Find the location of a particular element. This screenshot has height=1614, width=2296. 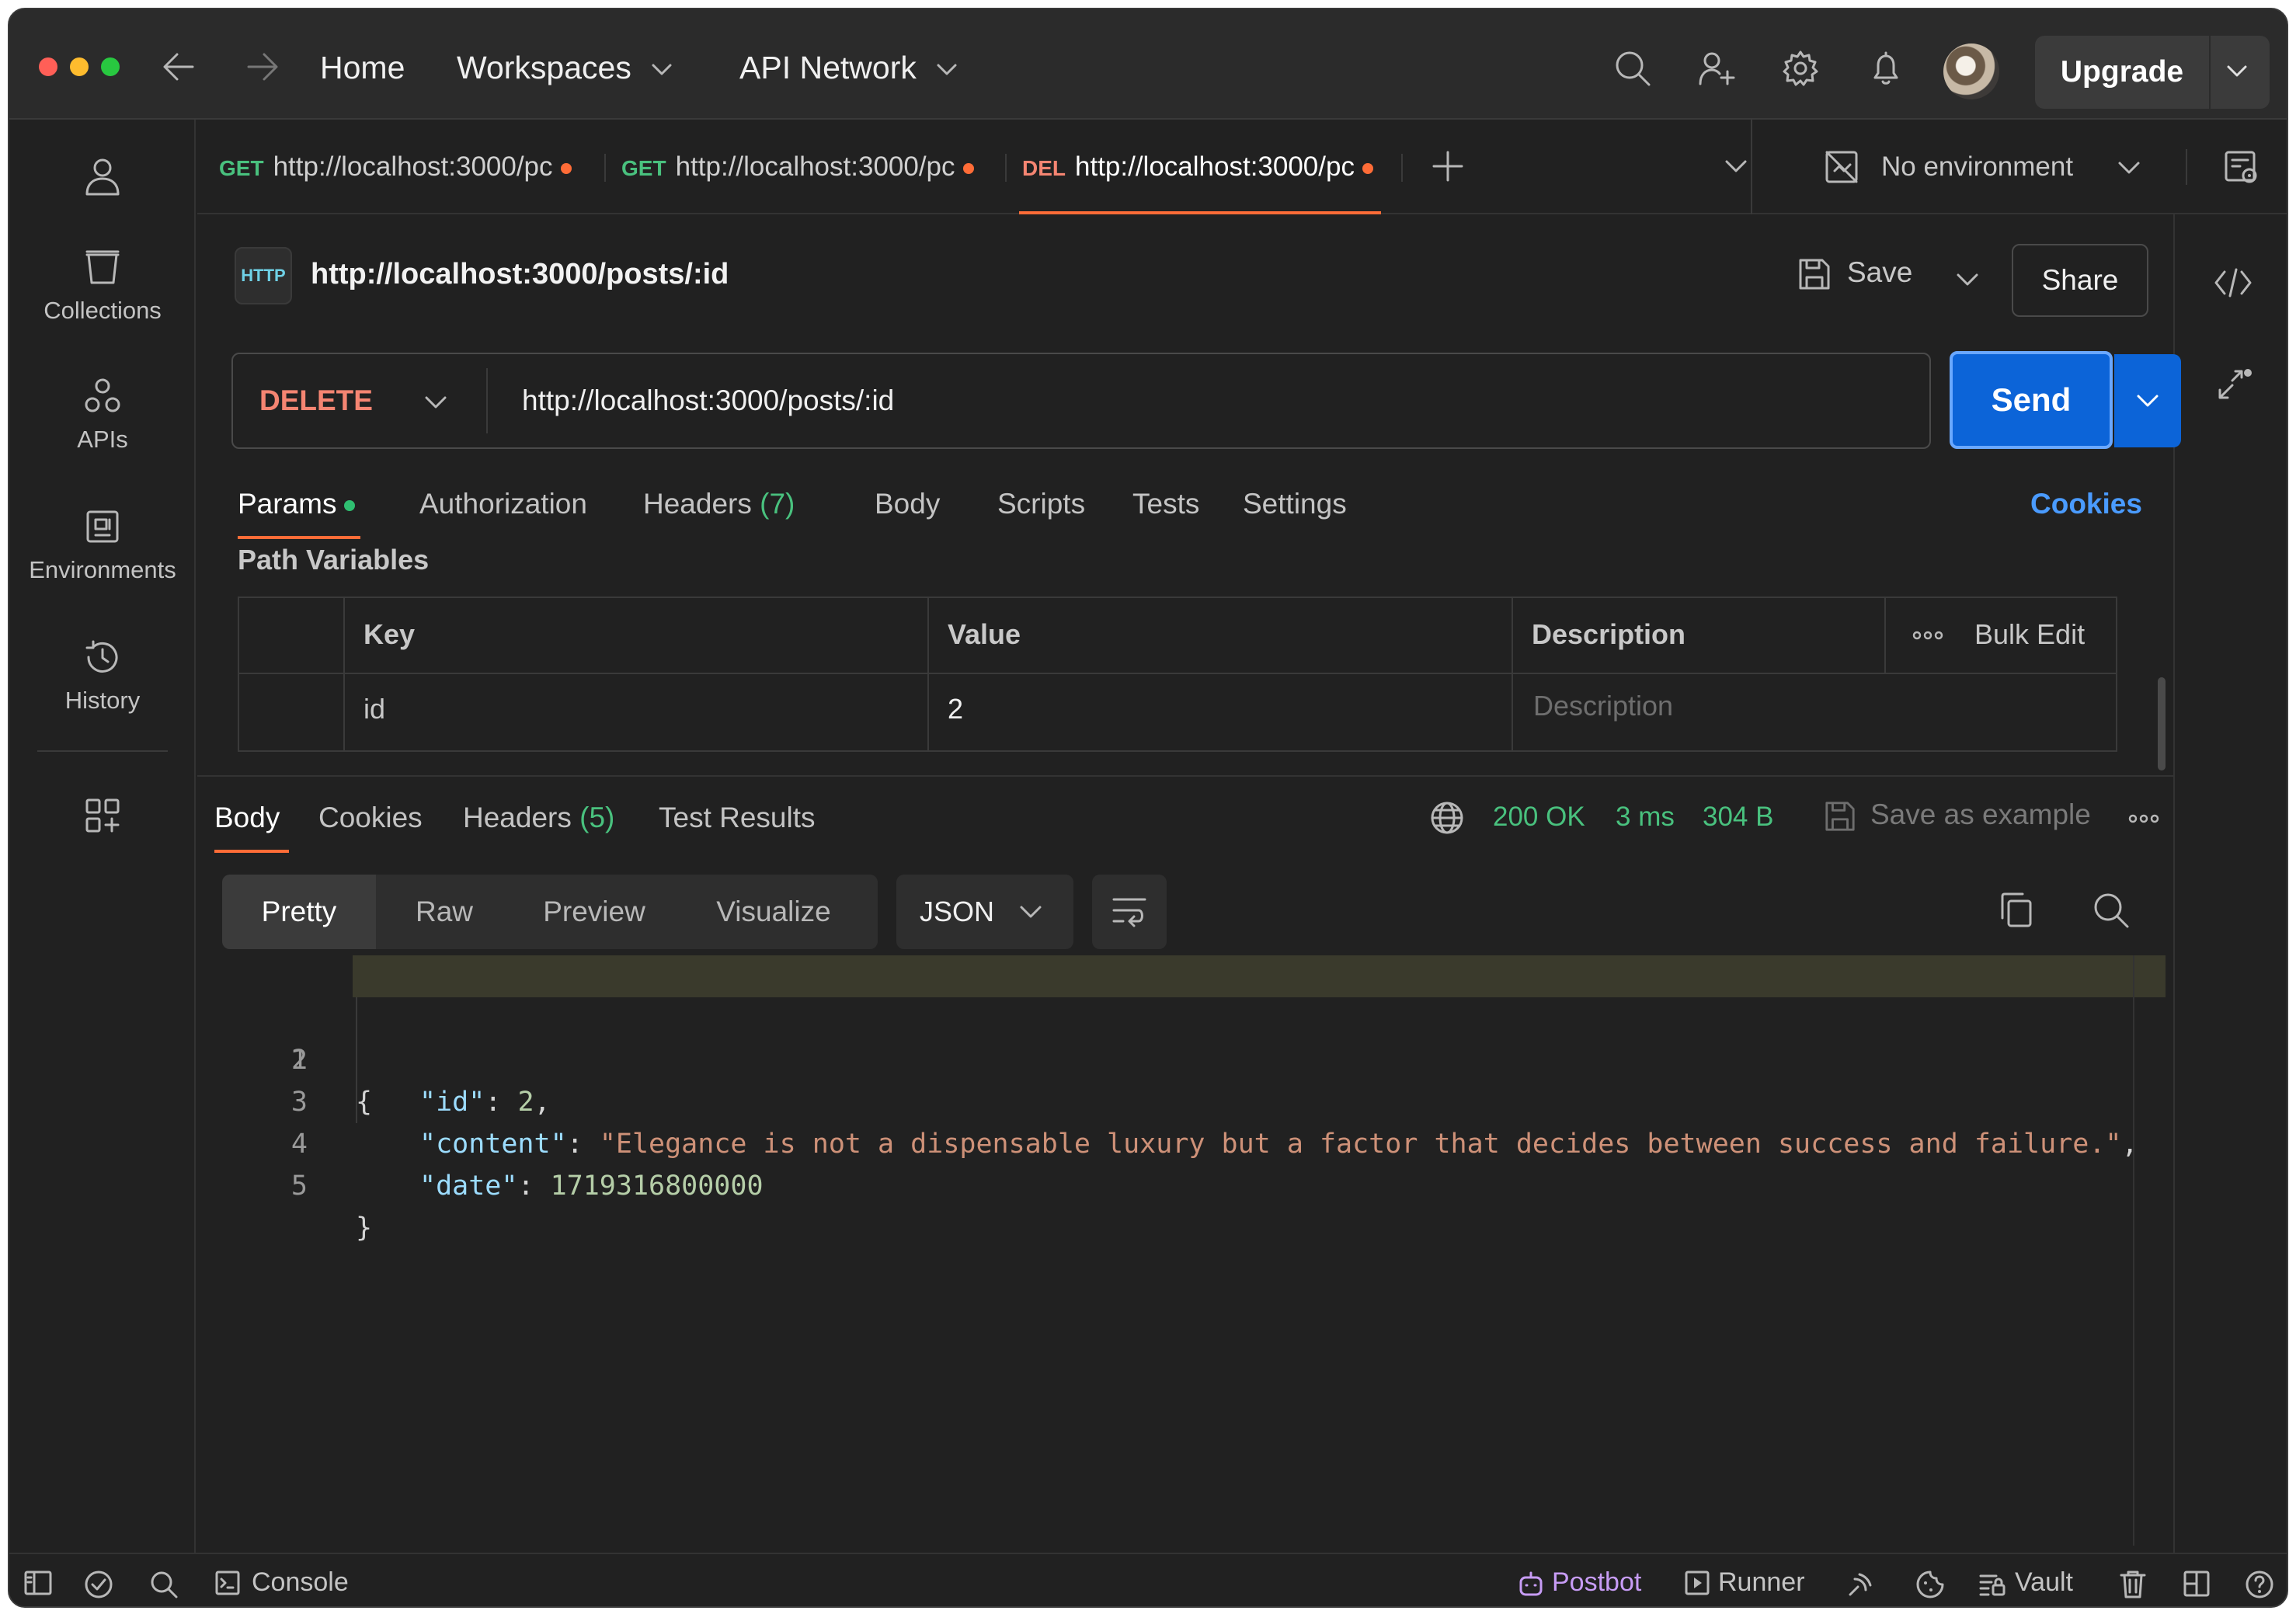

view-preview: Preview is located at coordinates (594, 912).